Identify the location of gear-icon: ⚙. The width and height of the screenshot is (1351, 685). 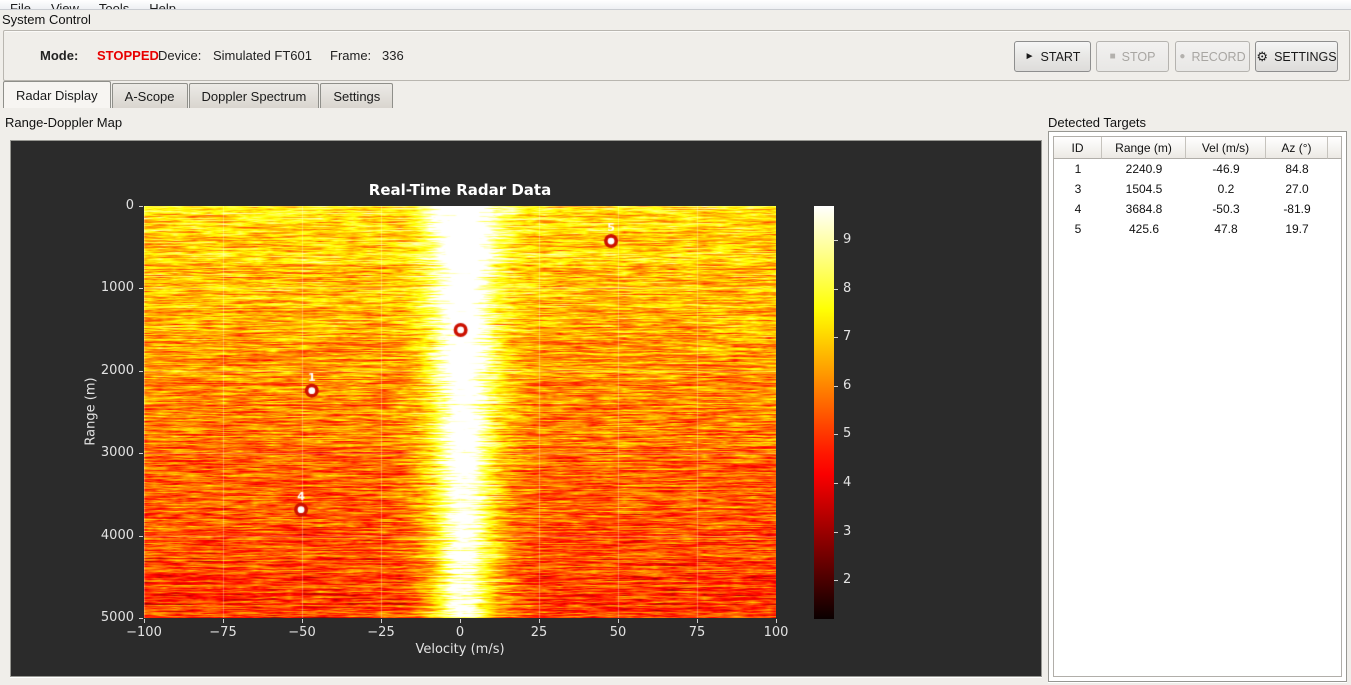
(1262, 56).